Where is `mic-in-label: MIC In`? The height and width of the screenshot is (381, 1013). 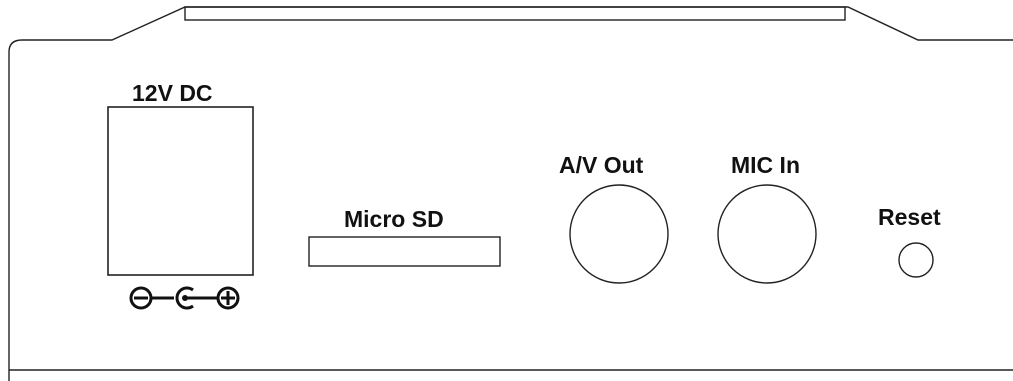 mic-in-label: MIC In is located at coordinates (765, 165).